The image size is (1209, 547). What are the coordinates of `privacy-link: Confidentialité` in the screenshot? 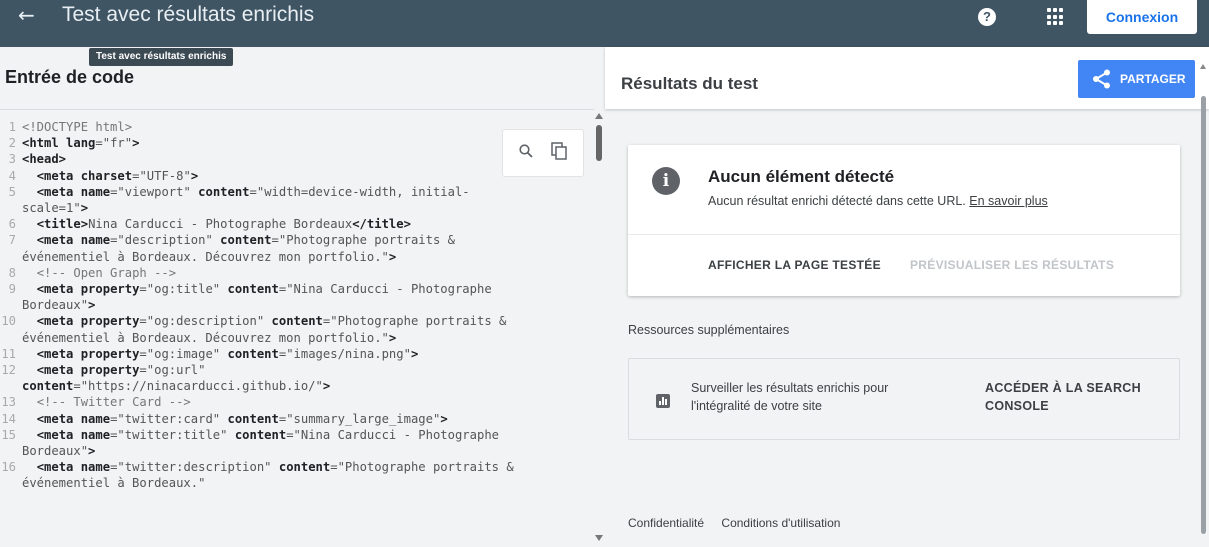 It's located at (666, 523).